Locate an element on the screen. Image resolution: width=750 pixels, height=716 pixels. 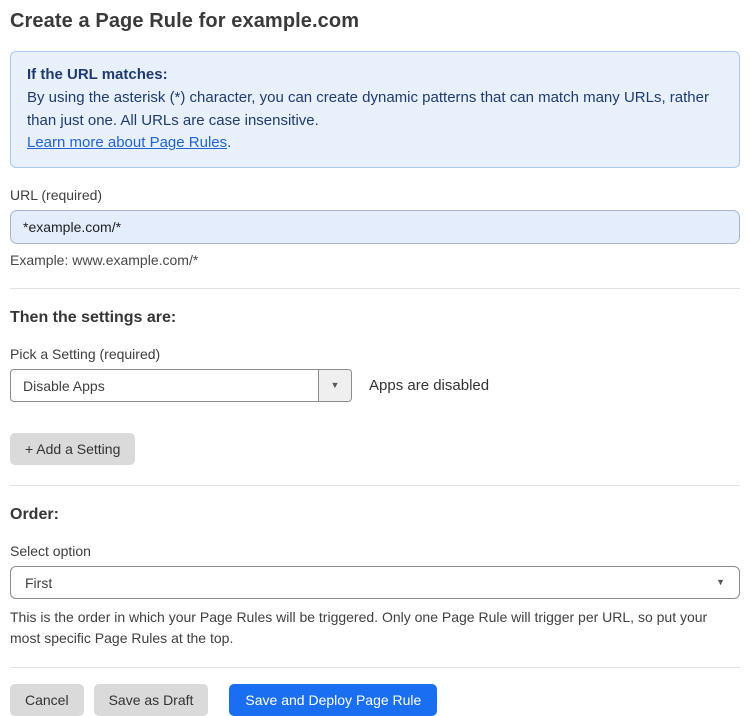
page-title: Create a Page Rule for example.com is located at coordinates (185, 21).